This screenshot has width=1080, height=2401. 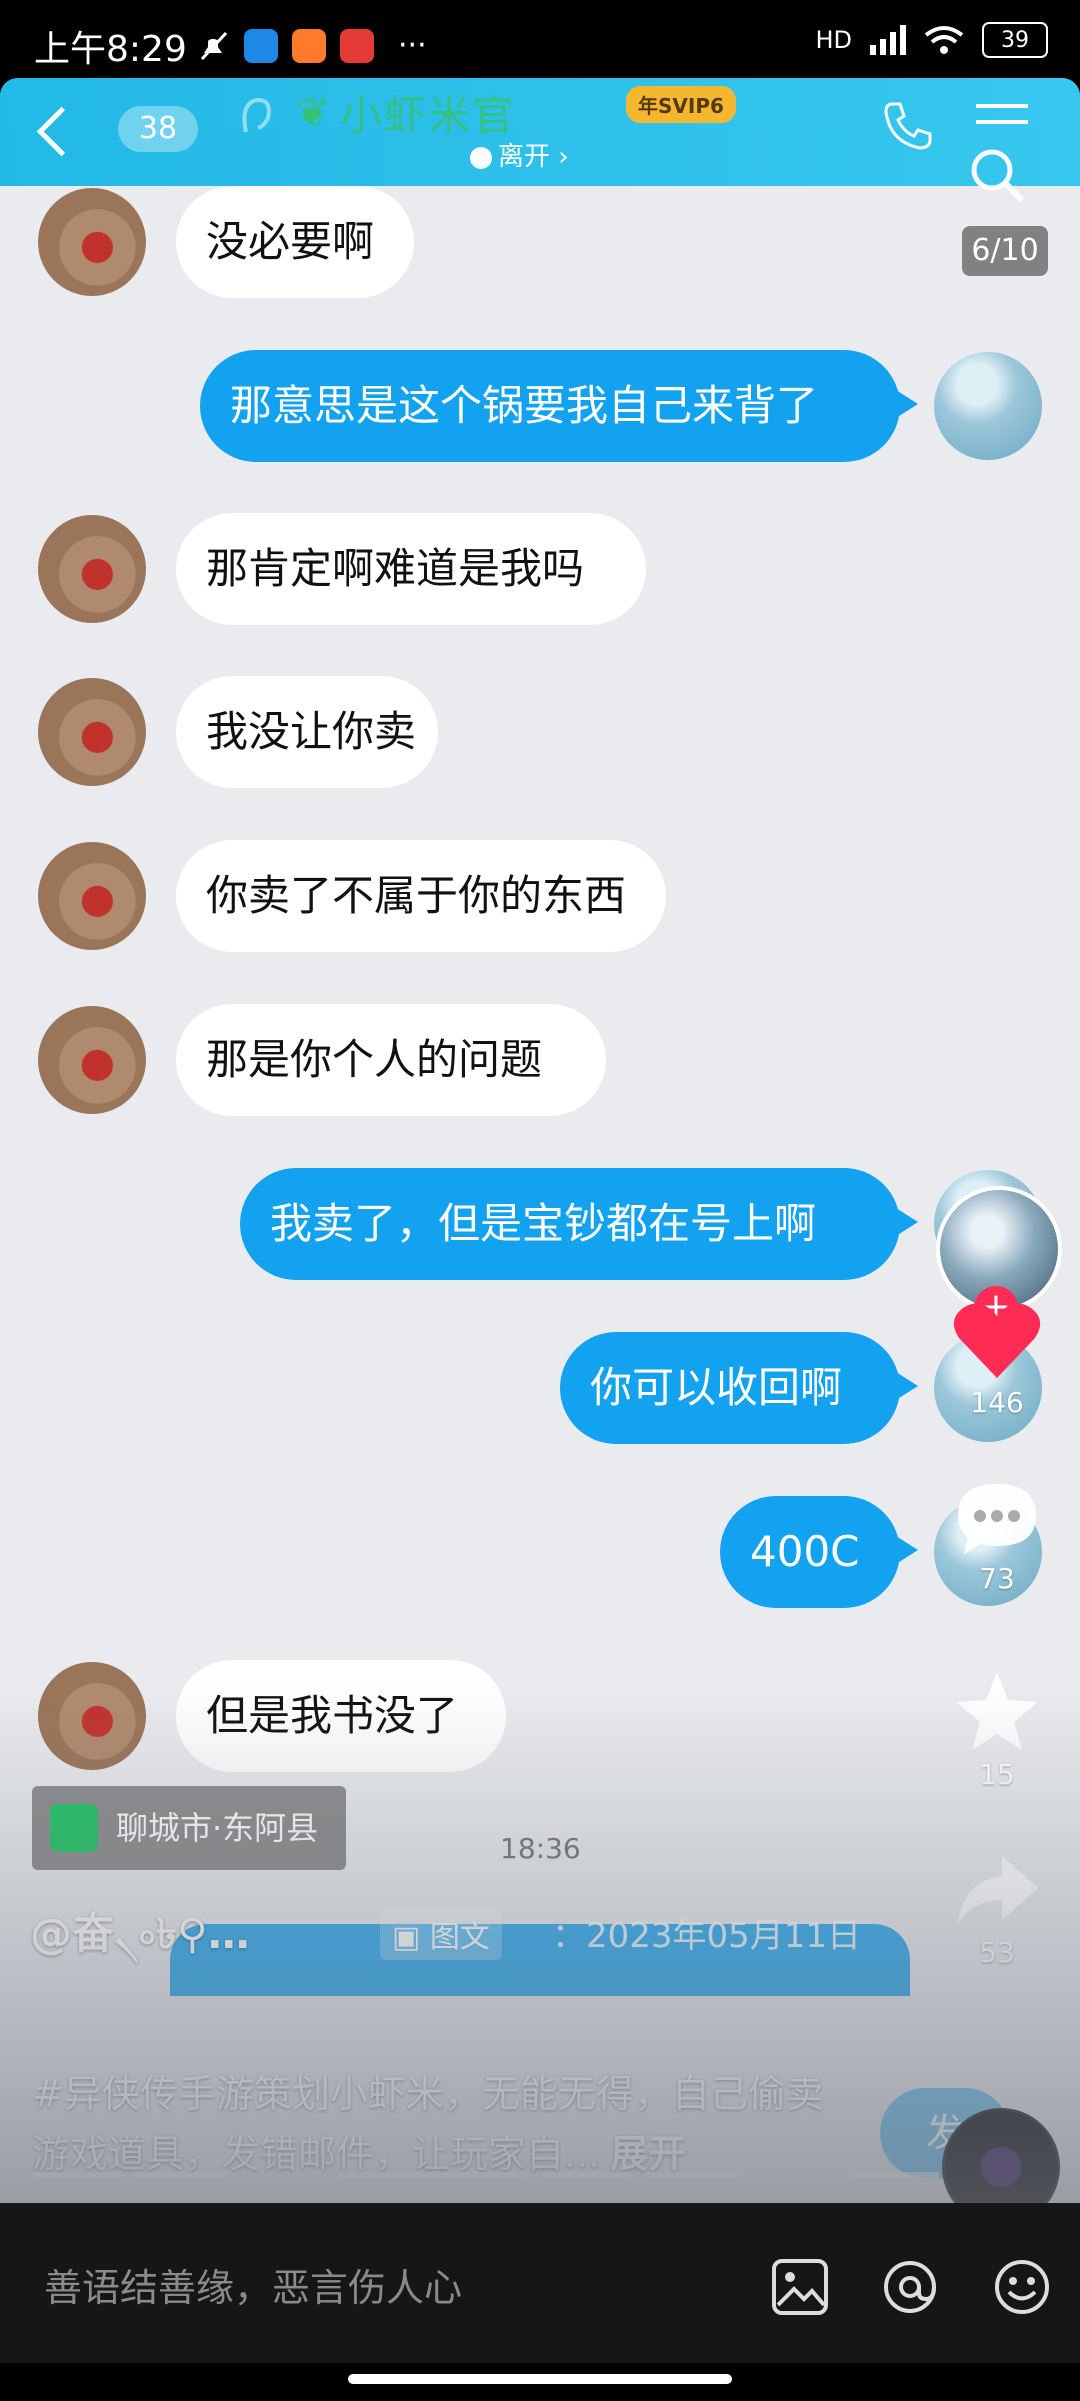 What do you see at coordinates (540, 2283) in the screenshot?
I see `comment-bar: 善语结善缘，恶言伤人心` at bounding box center [540, 2283].